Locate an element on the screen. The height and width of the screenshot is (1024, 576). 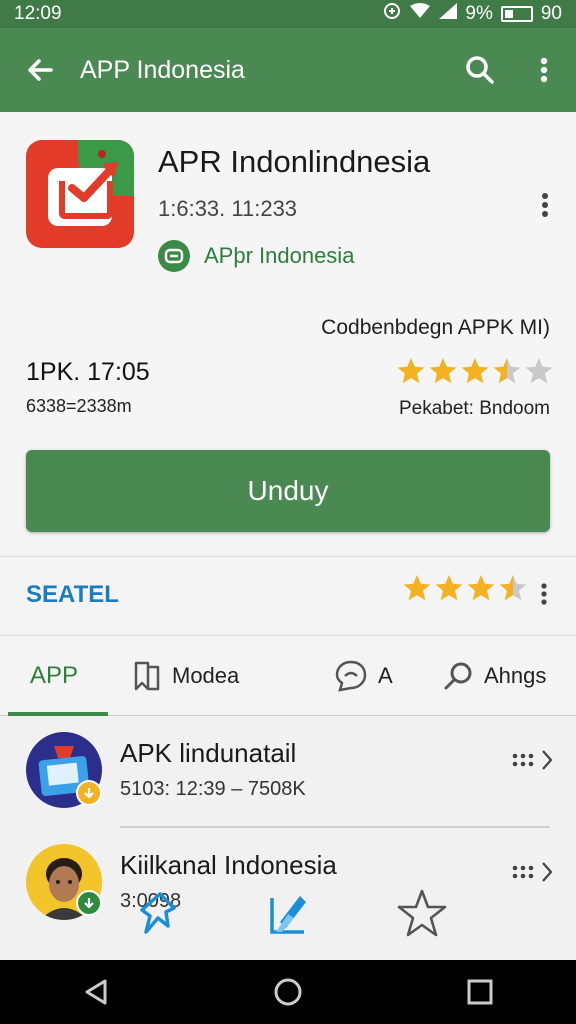
developer-name: APþr Indonesia is located at coordinates (279, 255).